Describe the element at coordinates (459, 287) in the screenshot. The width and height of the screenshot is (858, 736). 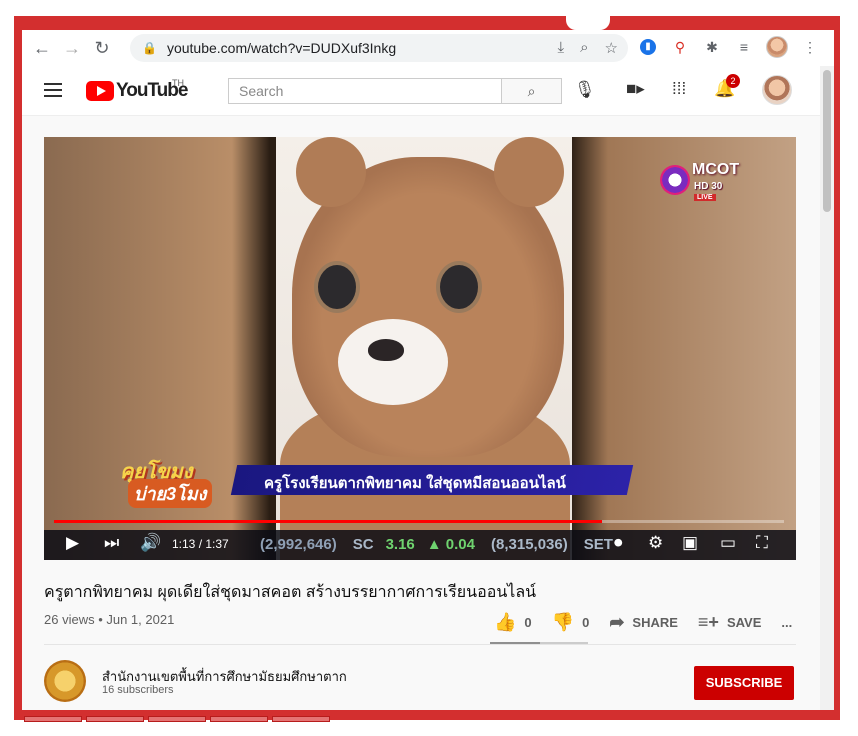
I see `bear-right-eye` at that location.